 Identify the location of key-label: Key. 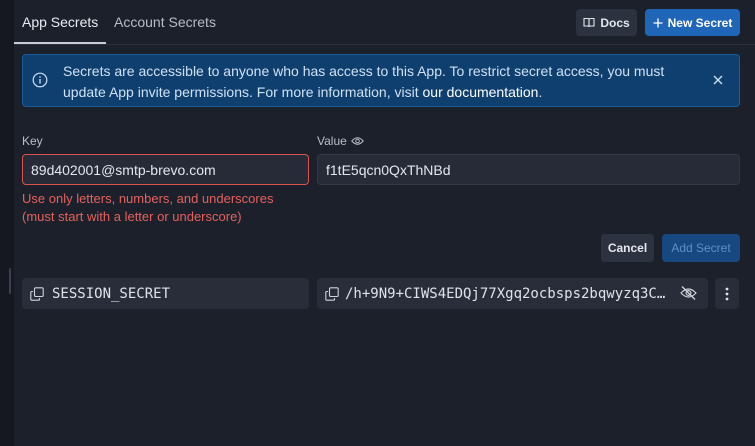
(32, 141).